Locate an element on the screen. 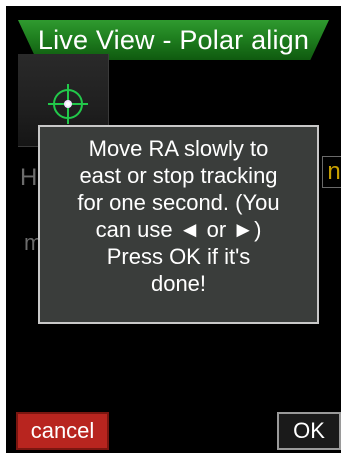 This screenshot has height=459, width=347. dialog-line: east or stop tracking is located at coordinates (178, 175).